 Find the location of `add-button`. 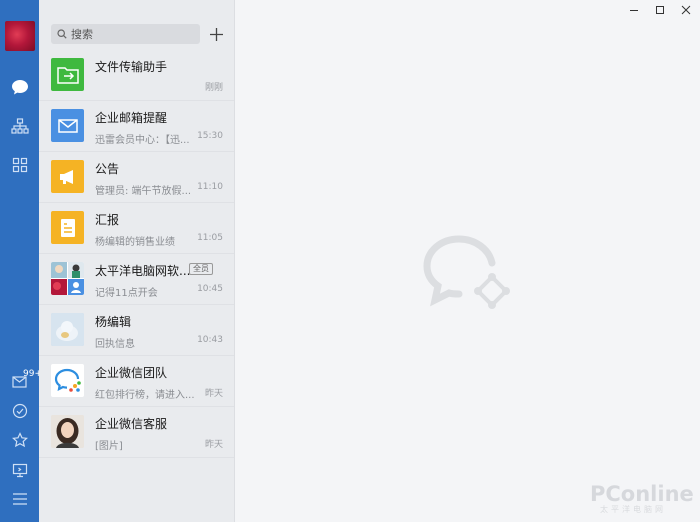

add-button is located at coordinates (216, 34).